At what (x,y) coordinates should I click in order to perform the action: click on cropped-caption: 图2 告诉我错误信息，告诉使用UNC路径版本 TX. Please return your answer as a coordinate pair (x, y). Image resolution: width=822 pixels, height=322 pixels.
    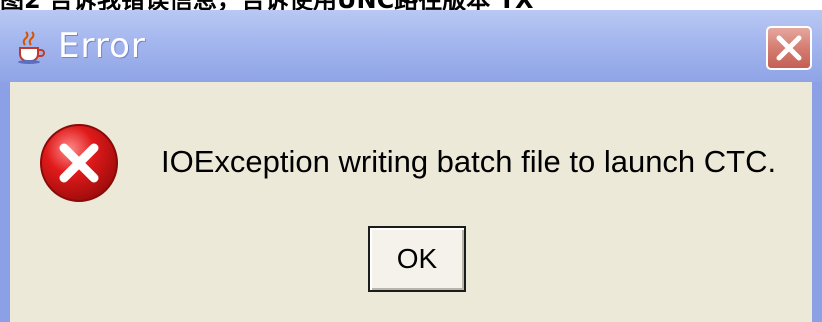
    Looking at the image, I should click on (411, 5).